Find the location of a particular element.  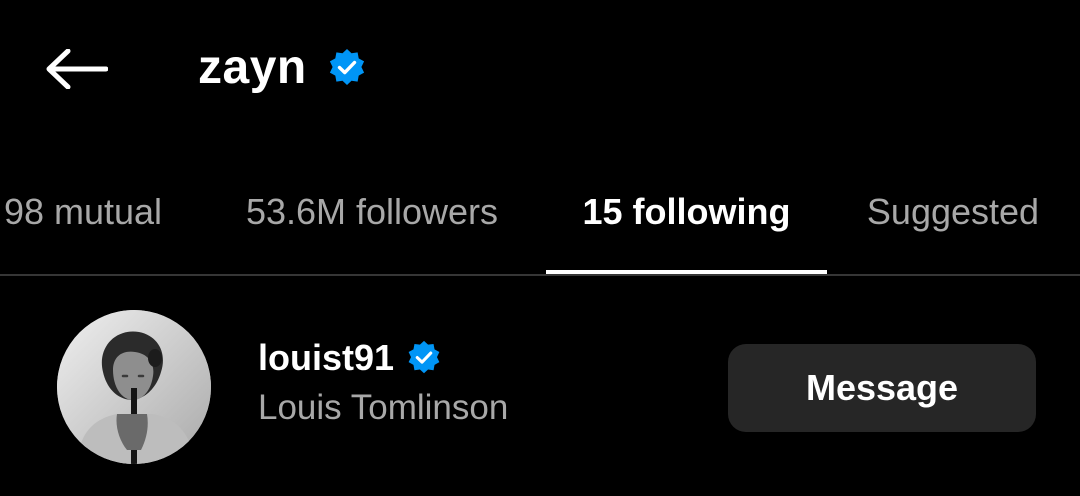

message-button: Message is located at coordinates (882, 388).